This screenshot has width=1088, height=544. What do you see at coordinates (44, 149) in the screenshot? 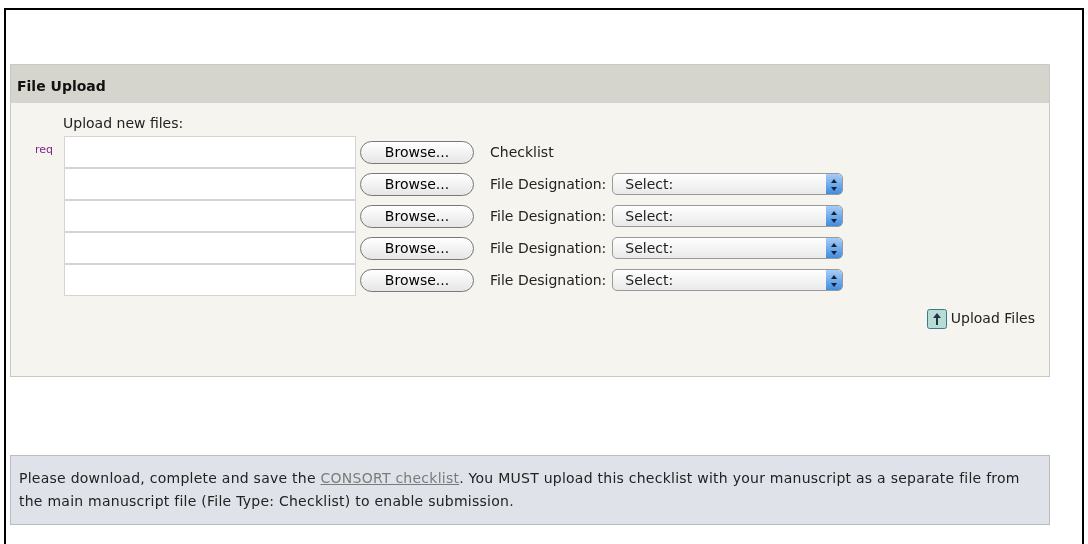
I see `required-mark: req` at bounding box center [44, 149].